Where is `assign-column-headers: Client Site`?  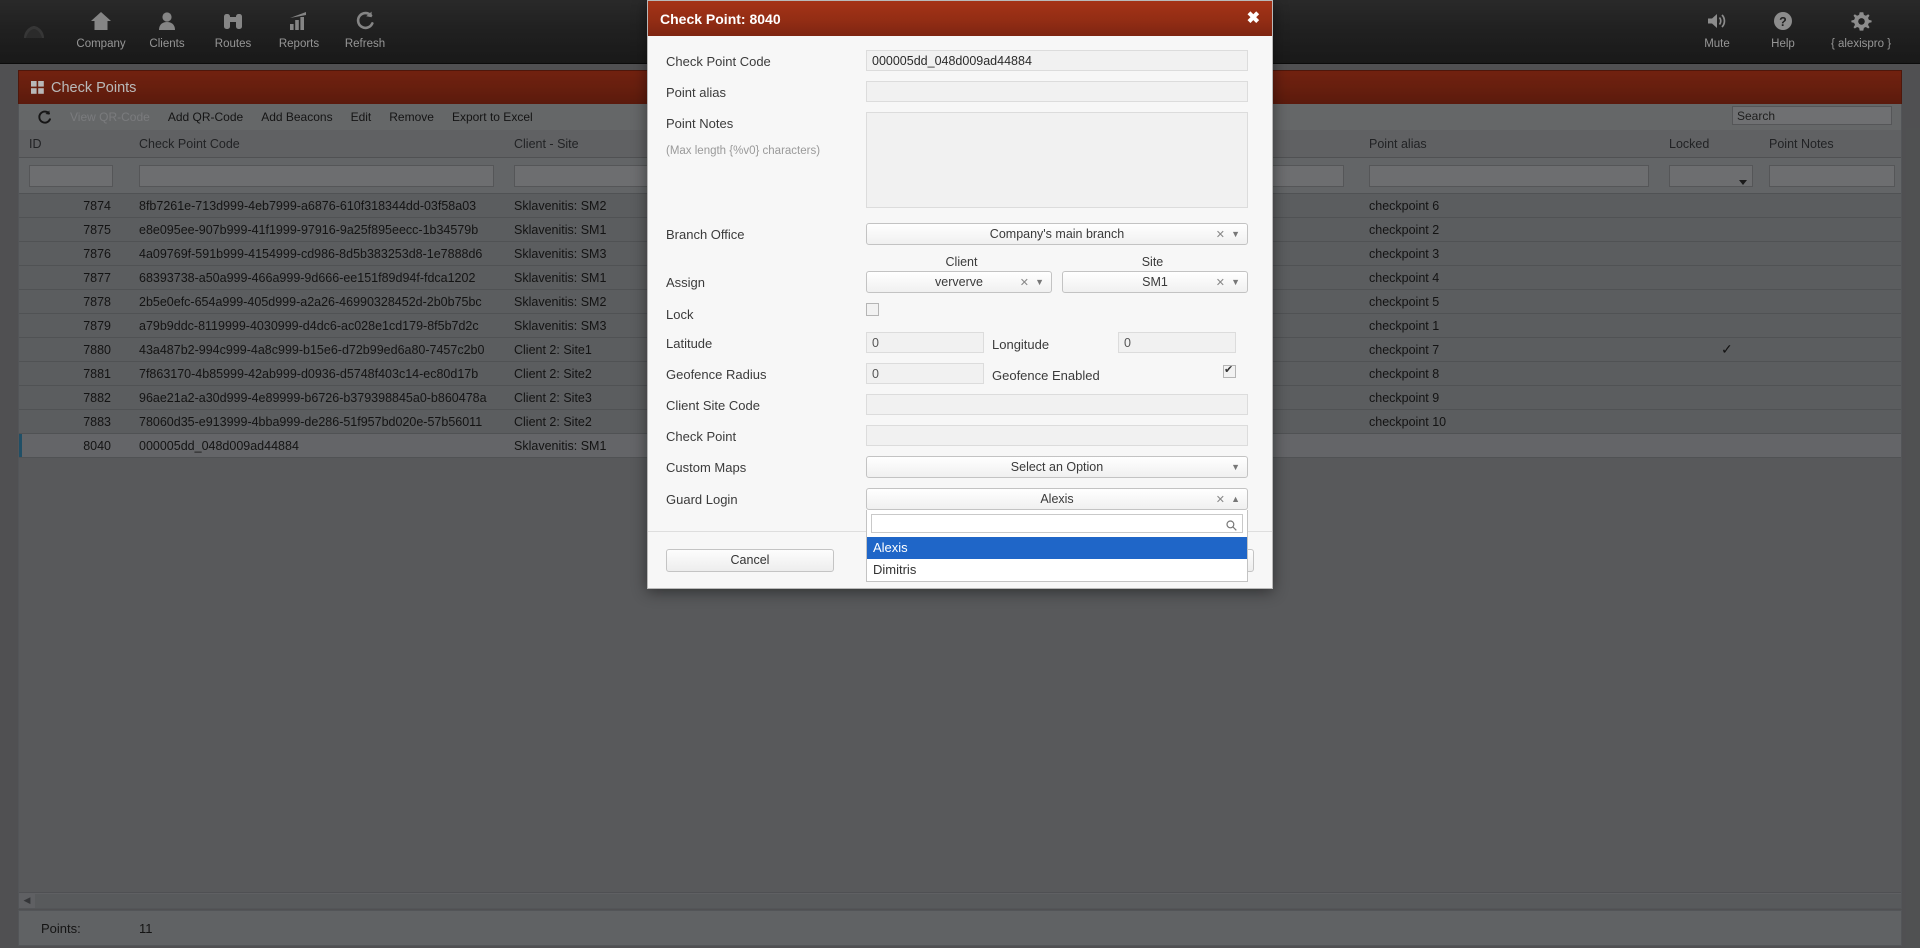 assign-column-headers: Client Site is located at coordinates (957, 262).